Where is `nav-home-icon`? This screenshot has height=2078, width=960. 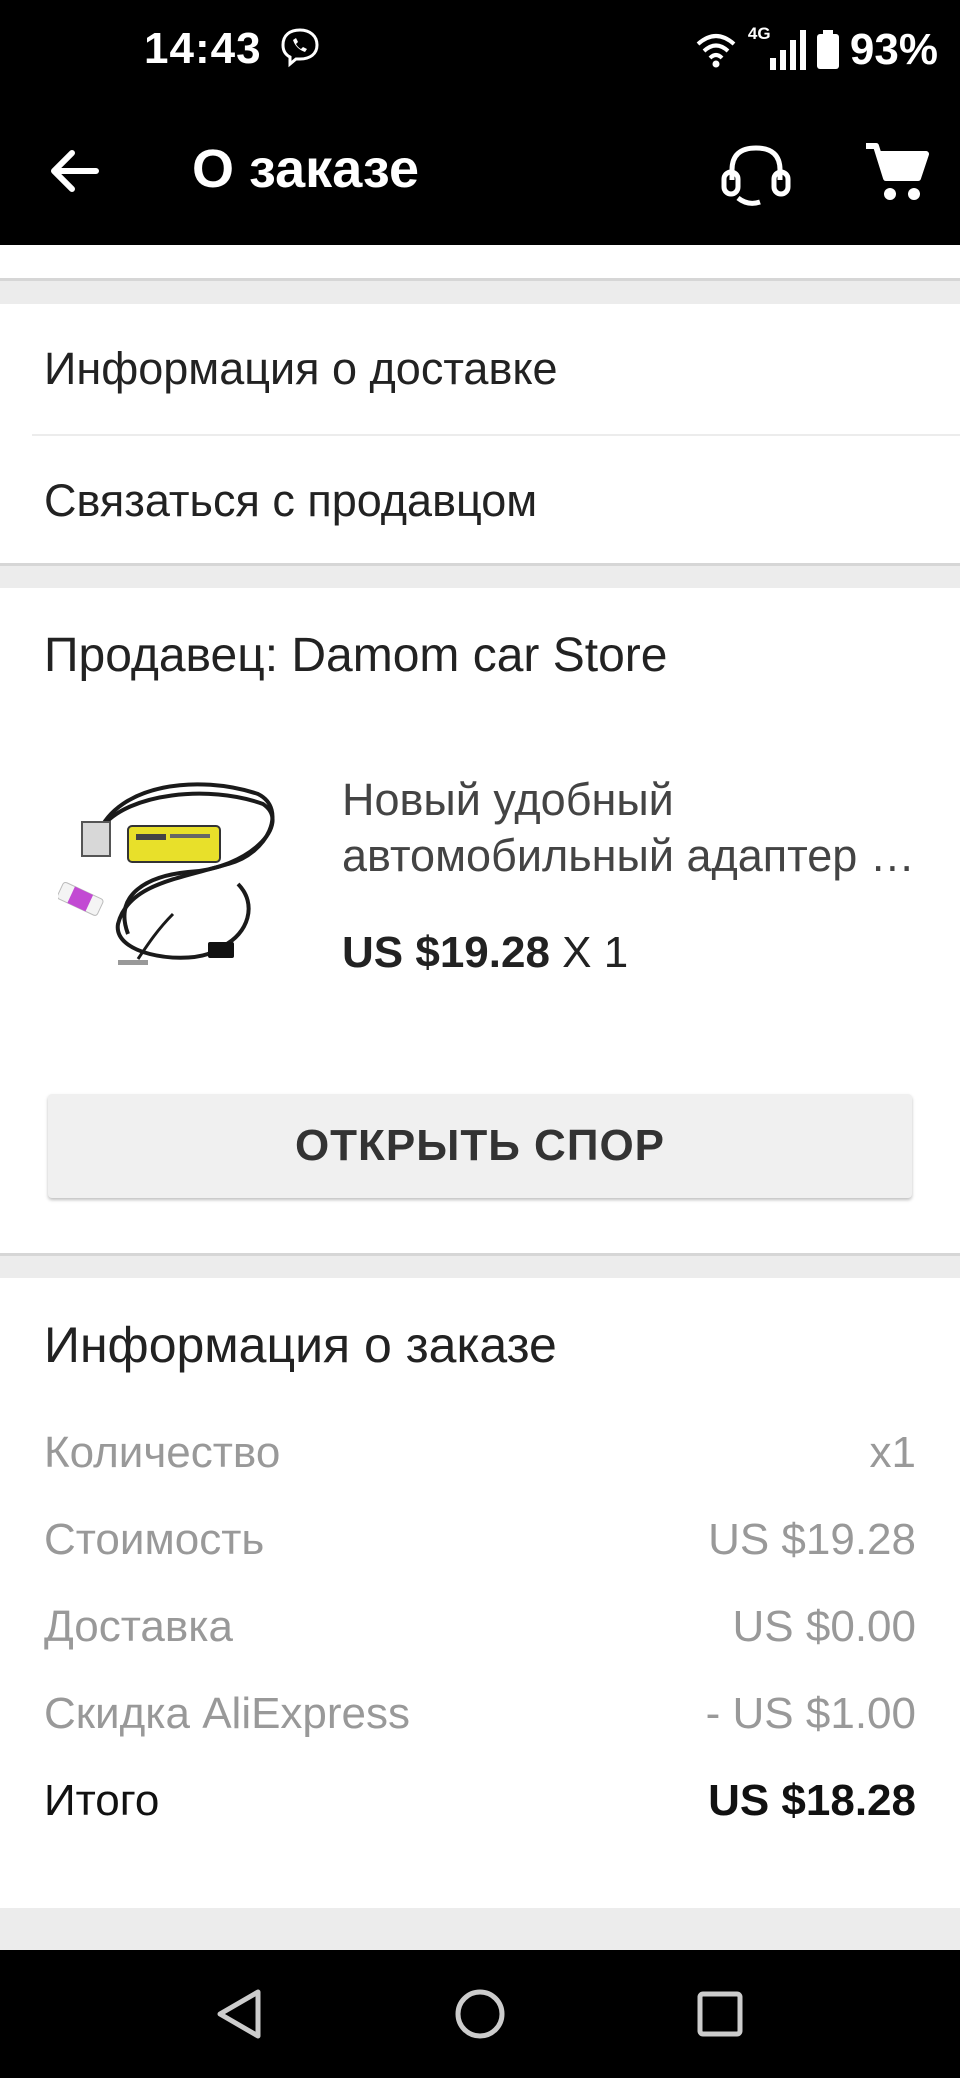
nav-home-icon is located at coordinates (480, 2014).